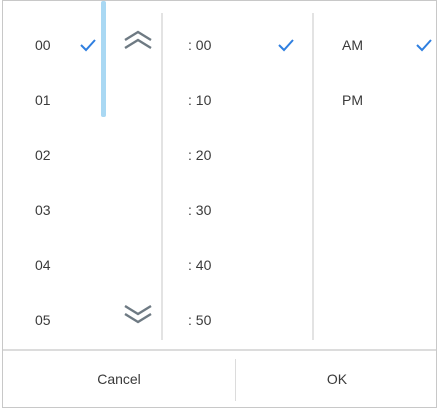  What do you see at coordinates (199, 155) in the screenshot?
I see `minute-option-20: : 20` at bounding box center [199, 155].